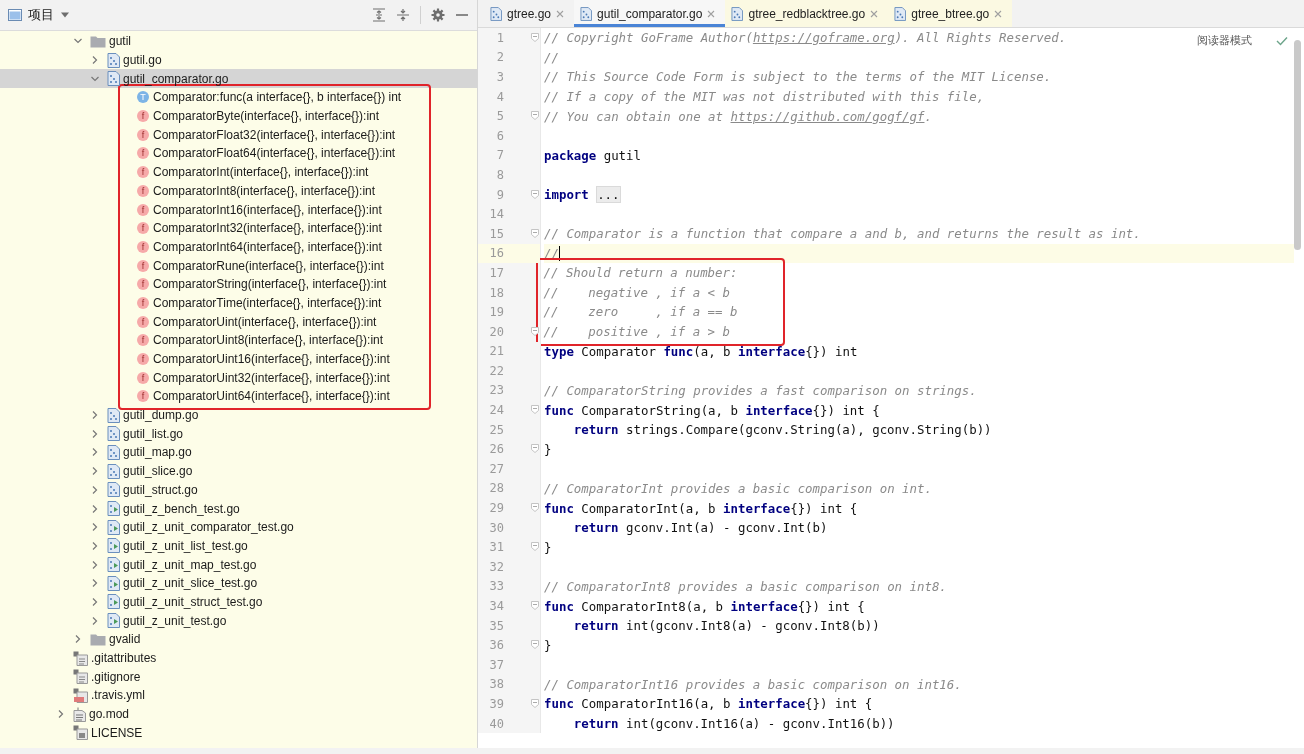 The image size is (1304, 754). Describe the element at coordinates (807, 13) in the screenshot. I see `editor-tab: gtree_redblacktree.go` at that location.